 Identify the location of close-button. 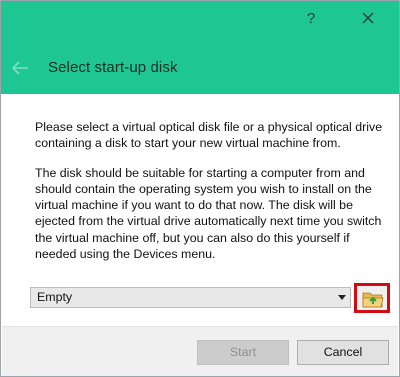
(368, 19).